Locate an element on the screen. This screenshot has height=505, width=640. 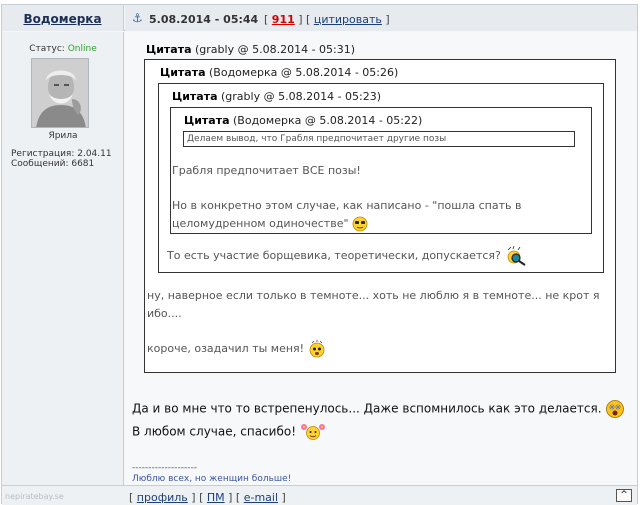
dizzy-smiley-icon is located at coordinates (316, 349).